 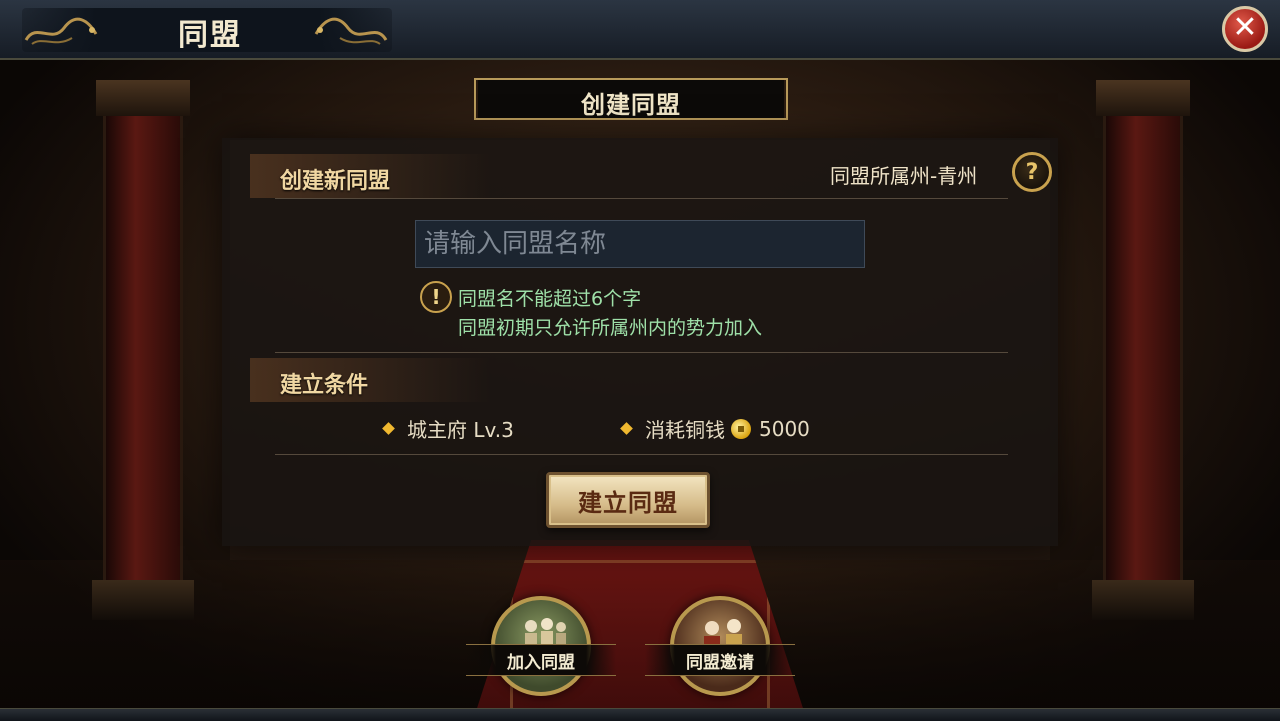 I want to click on page-title: 同盟, so click(x=210, y=35).